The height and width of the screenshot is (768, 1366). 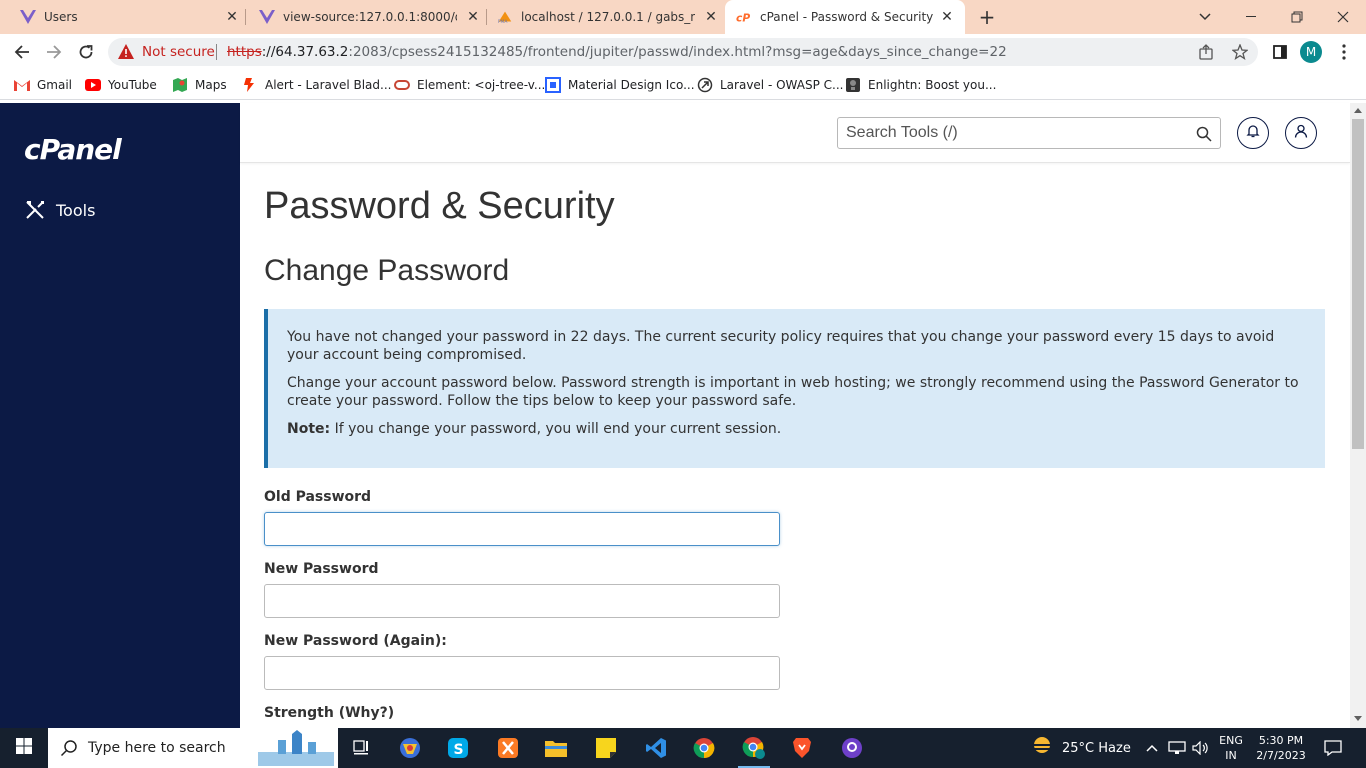 What do you see at coordinates (1333, 748) in the screenshot?
I see `notification-center-icon` at bounding box center [1333, 748].